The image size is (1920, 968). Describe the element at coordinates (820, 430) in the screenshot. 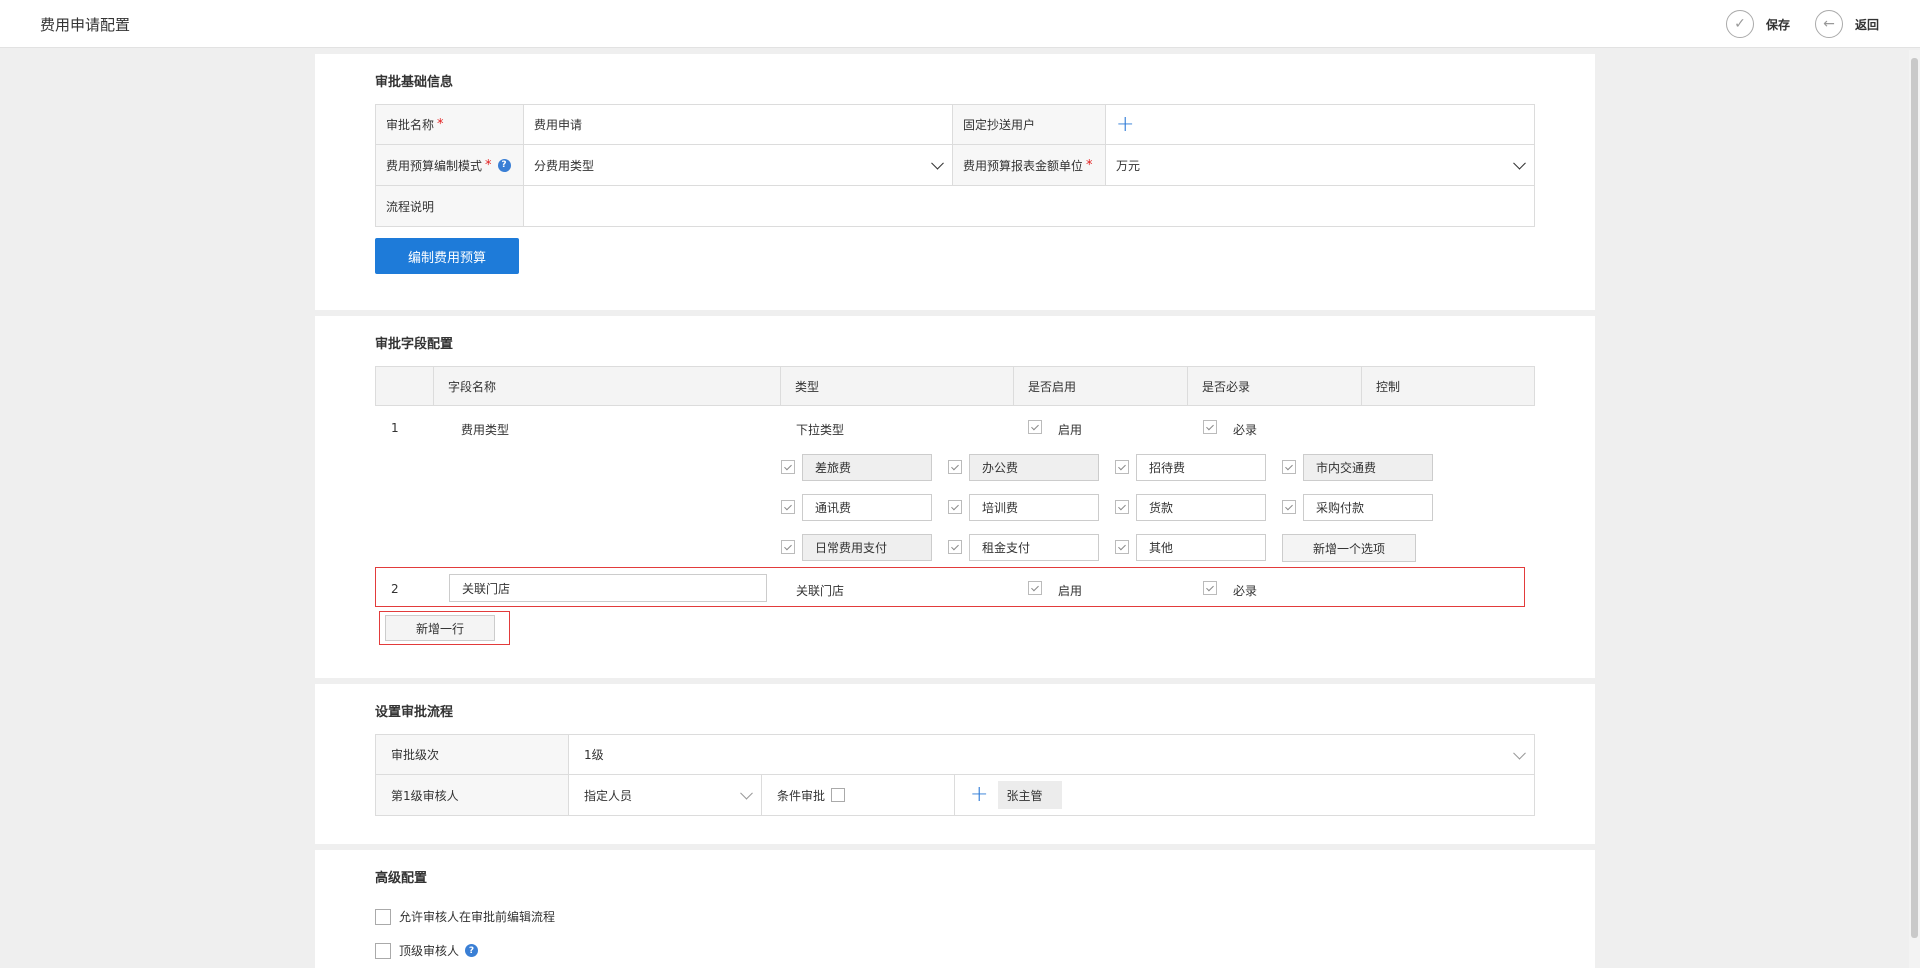

I see `field-type: 下拉类型` at that location.